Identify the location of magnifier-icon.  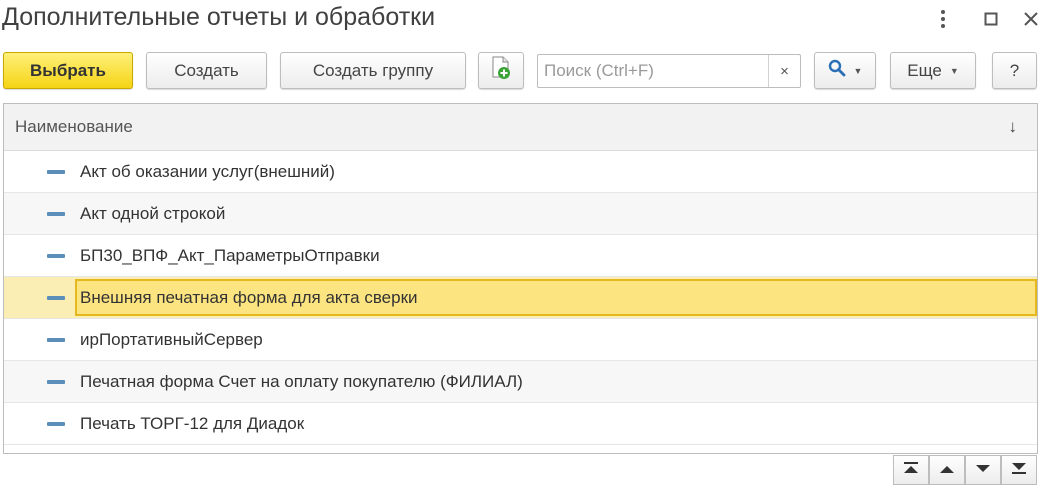
(837, 70).